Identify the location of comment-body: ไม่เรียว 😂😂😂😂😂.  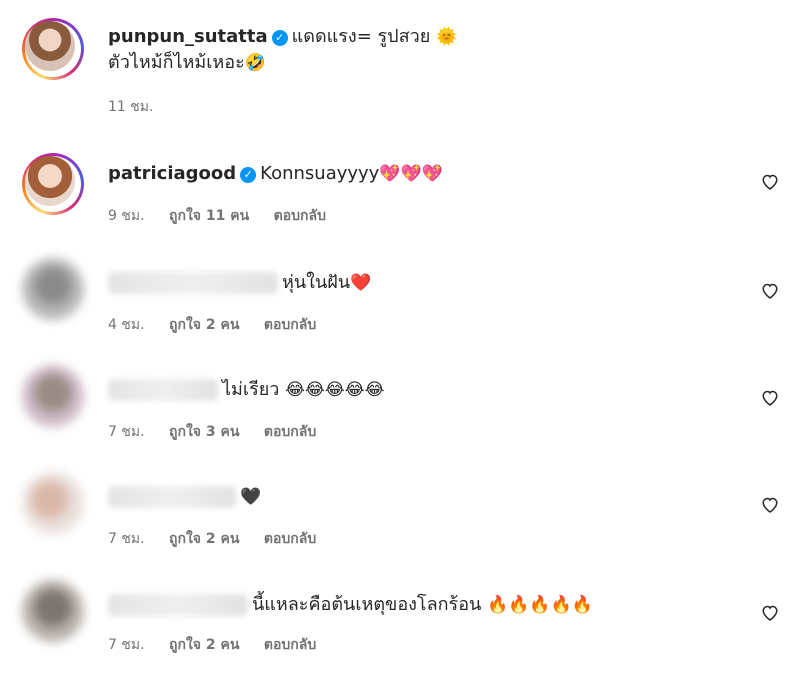
(246, 390).